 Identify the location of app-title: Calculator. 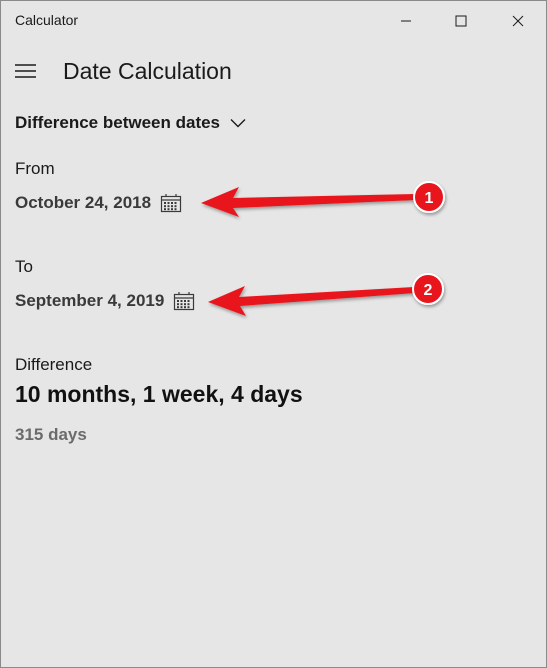
(47, 20).